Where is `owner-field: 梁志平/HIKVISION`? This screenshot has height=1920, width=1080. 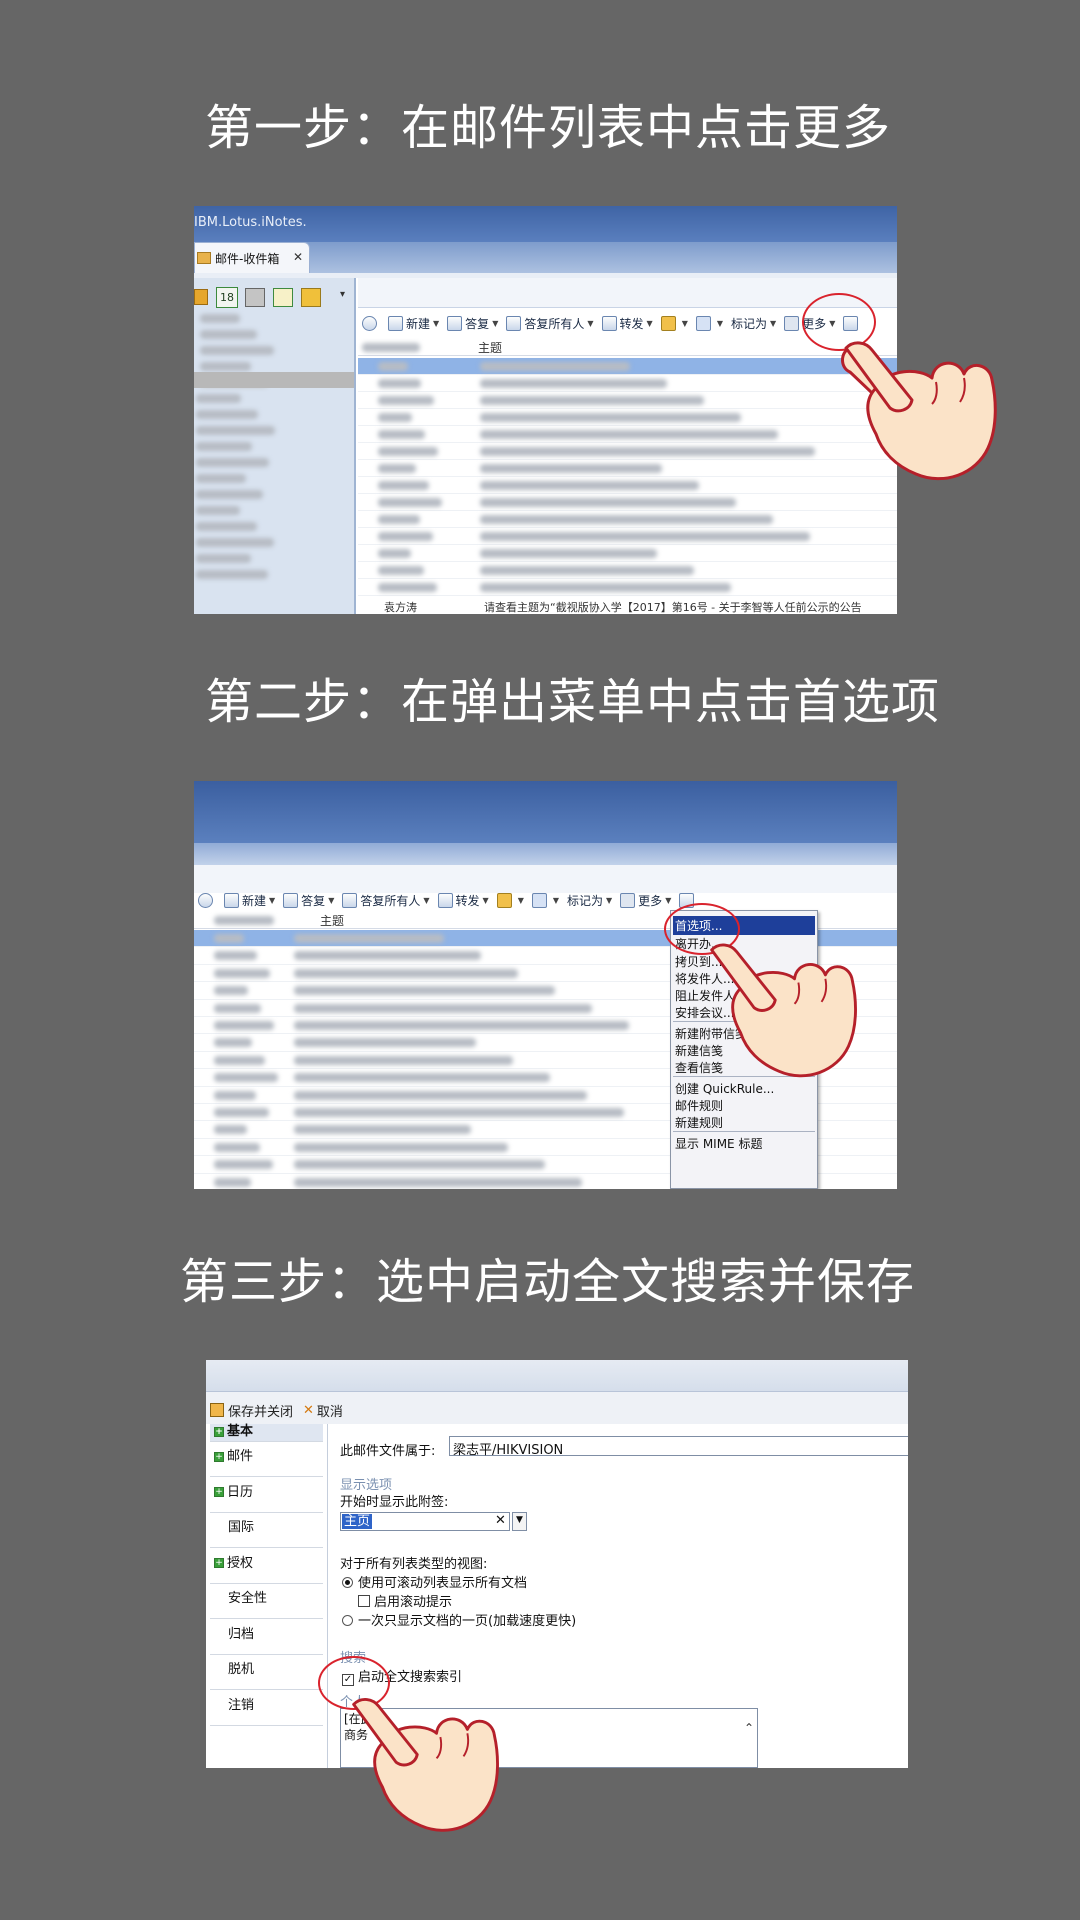 owner-field: 梁志平/HIKVISION is located at coordinates (678, 1447).